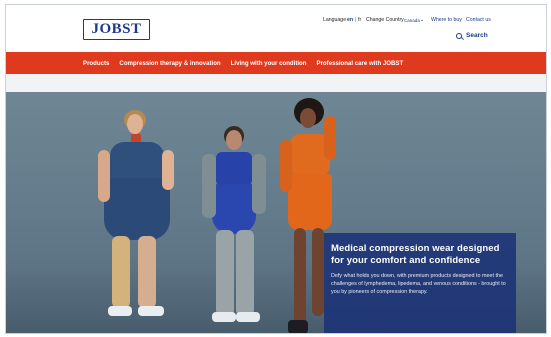  Describe the element at coordinates (385, 20) in the screenshot. I see `change-country-label: Change Country` at that location.